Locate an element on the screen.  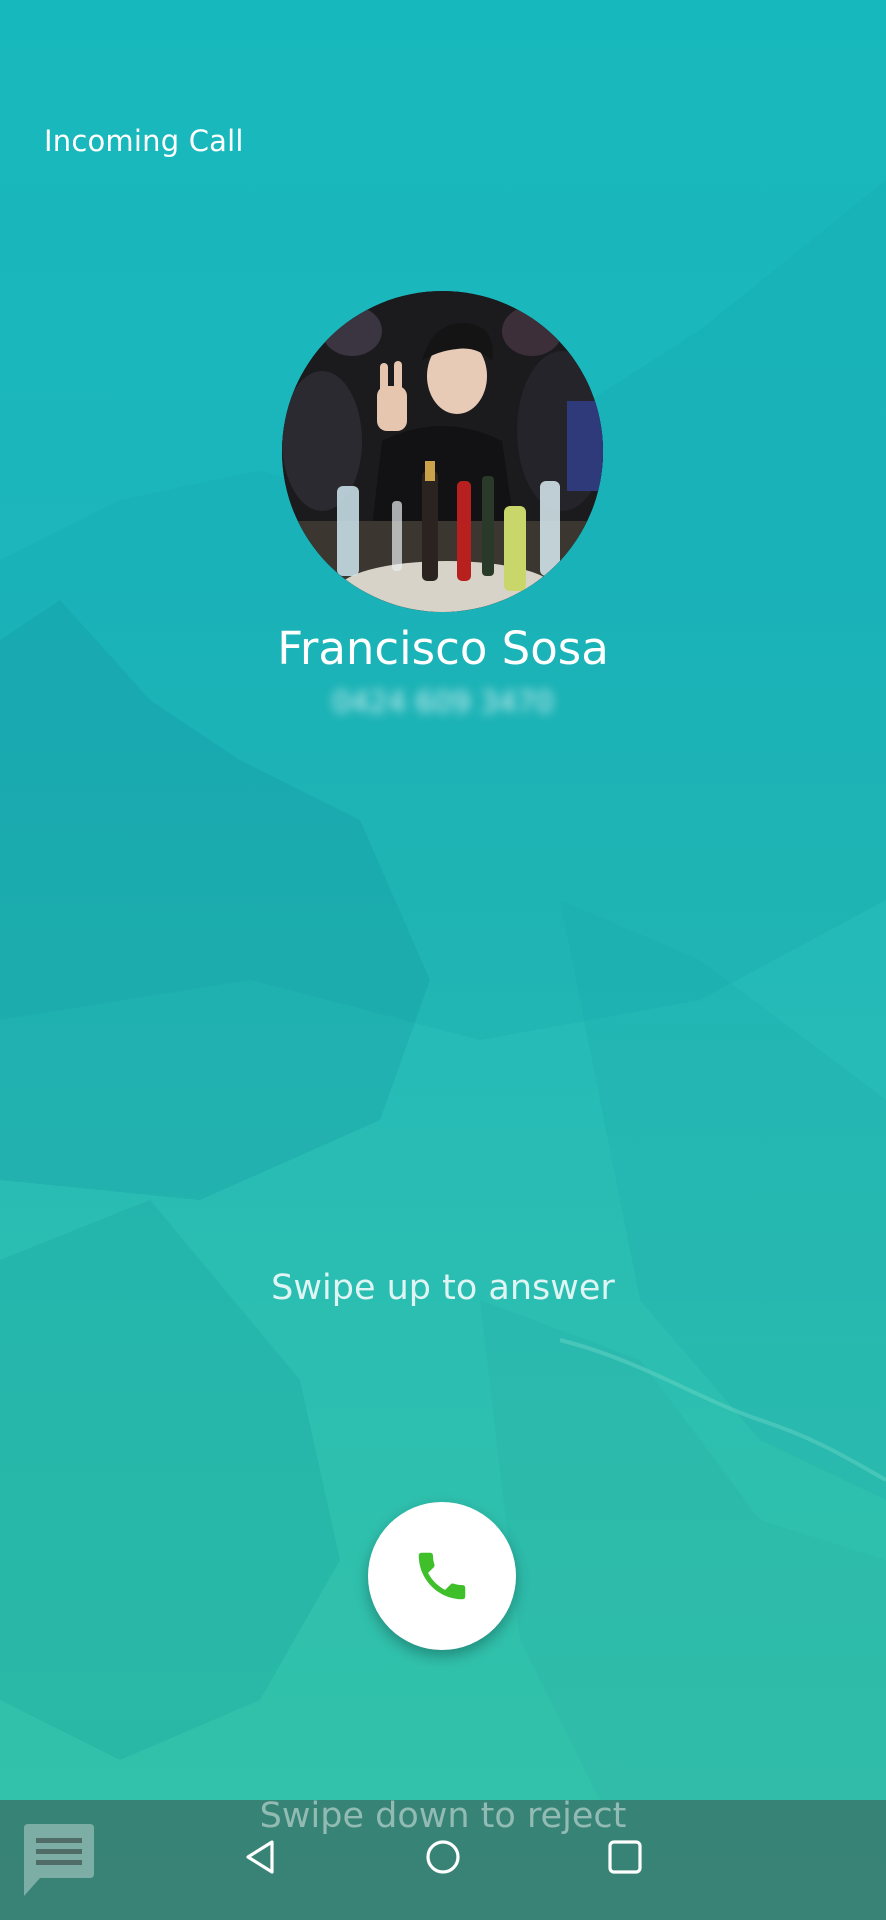
answer-call-button is located at coordinates (442, 1576).